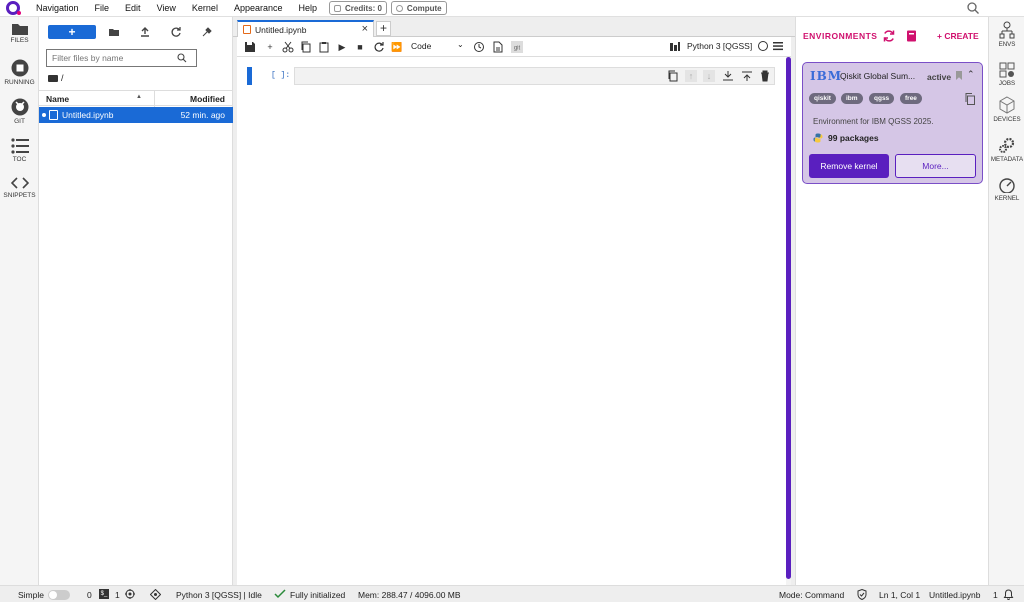 This screenshot has width=1024, height=602. Describe the element at coordinates (673, 76) in the screenshot. I see `duplicate-cell-icon` at that location.